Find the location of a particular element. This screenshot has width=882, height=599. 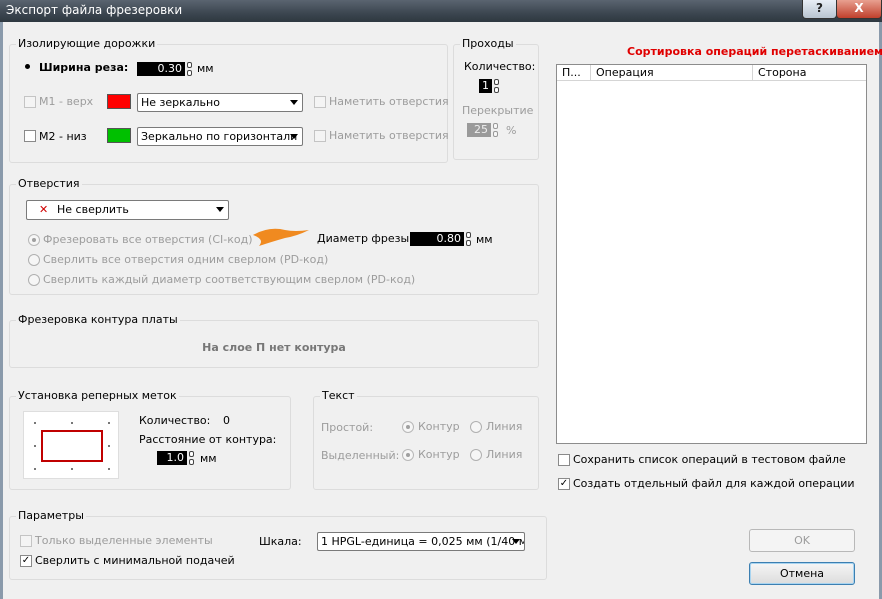

overlap-label: Перекрытие is located at coordinates (498, 110).